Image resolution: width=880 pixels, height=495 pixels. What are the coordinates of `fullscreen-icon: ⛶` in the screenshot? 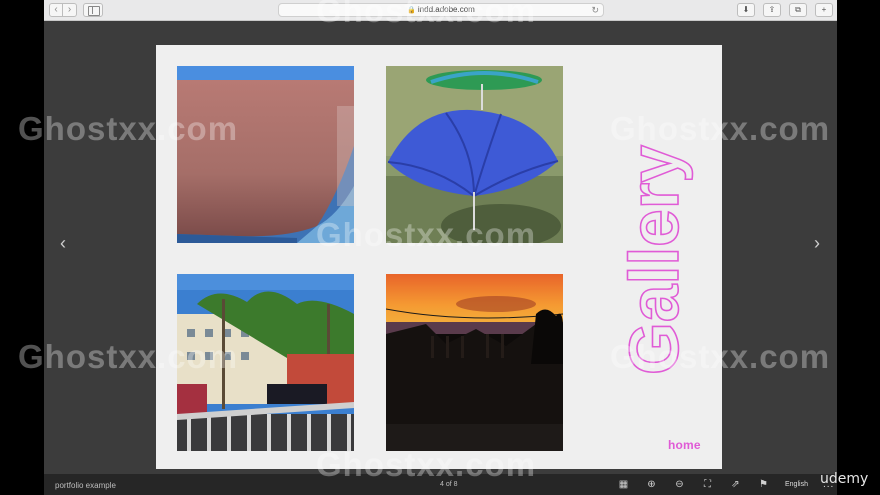 It's located at (707, 484).